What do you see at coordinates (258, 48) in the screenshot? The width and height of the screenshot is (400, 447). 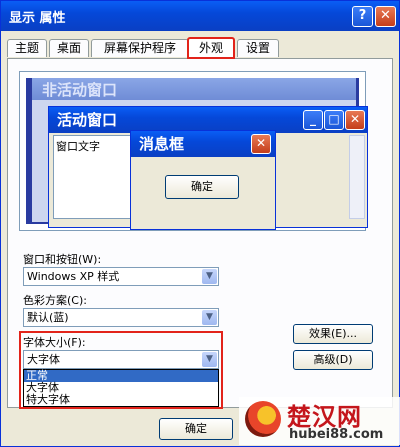 I see `tab-settings: 设置` at bounding box center [258, 48].